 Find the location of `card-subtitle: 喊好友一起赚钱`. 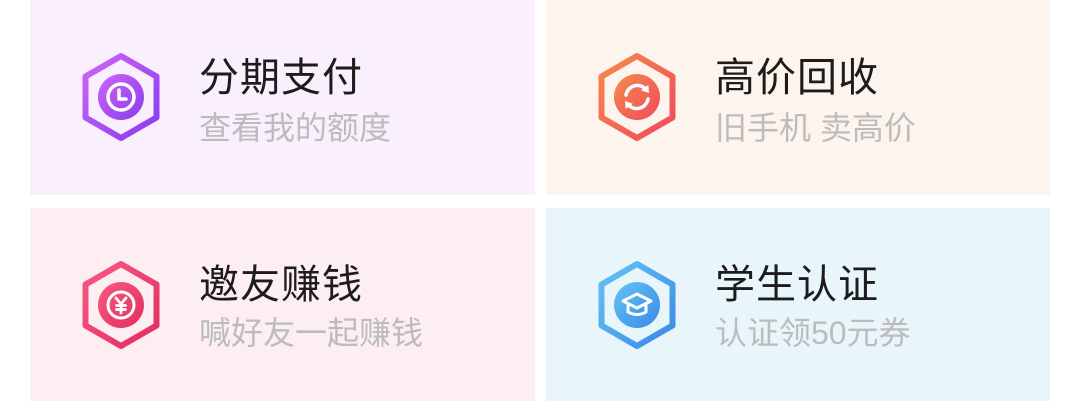

card-subtitle: 喊好友一起赚钱 is located at coordinates (311, 333).